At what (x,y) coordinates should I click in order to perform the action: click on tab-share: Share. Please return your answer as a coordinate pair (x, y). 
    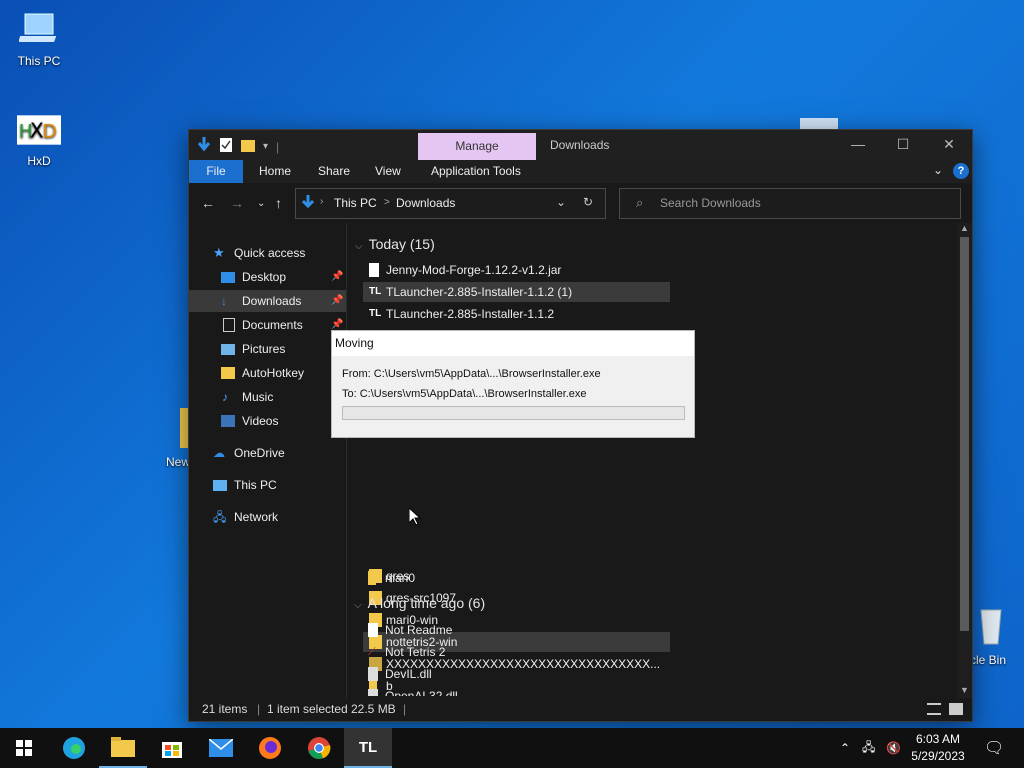
    Looking at the image, I should click on (334, 171).